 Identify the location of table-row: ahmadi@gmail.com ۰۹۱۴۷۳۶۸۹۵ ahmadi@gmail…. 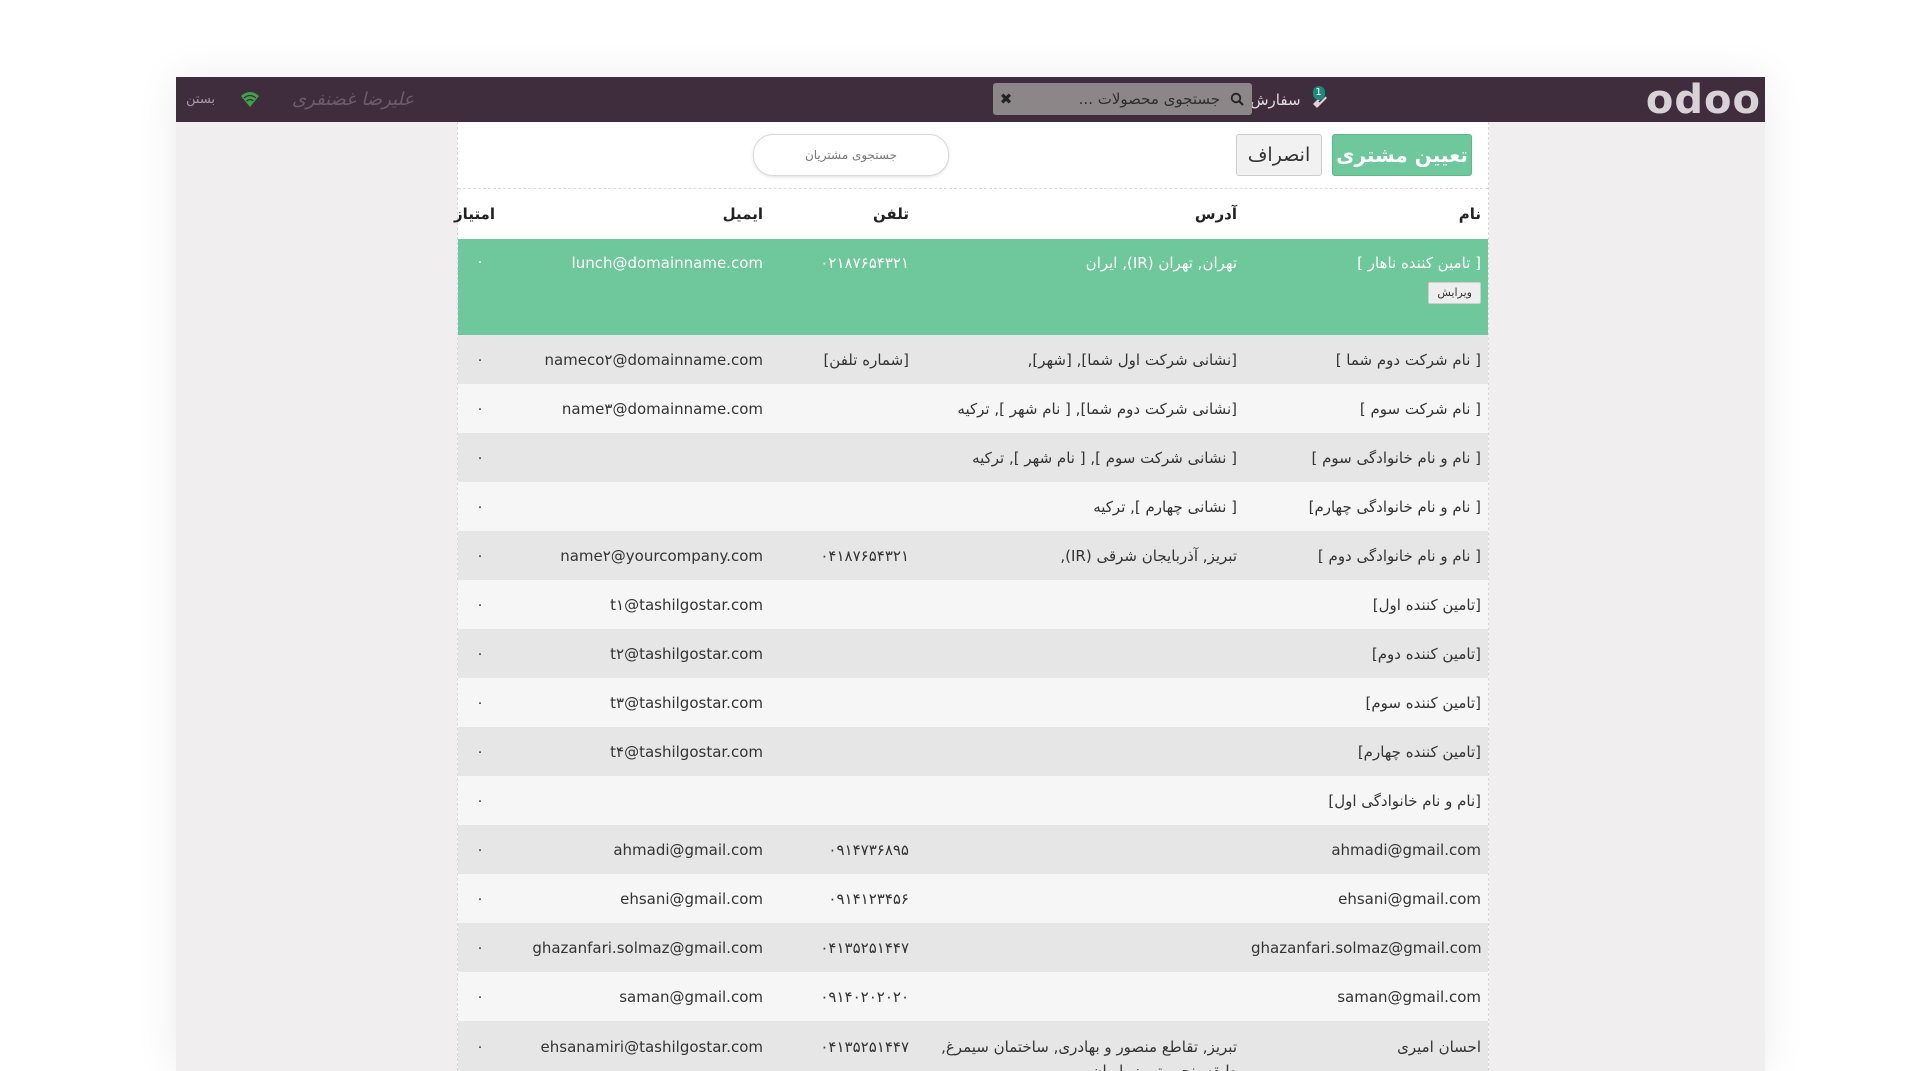
(973, 849).